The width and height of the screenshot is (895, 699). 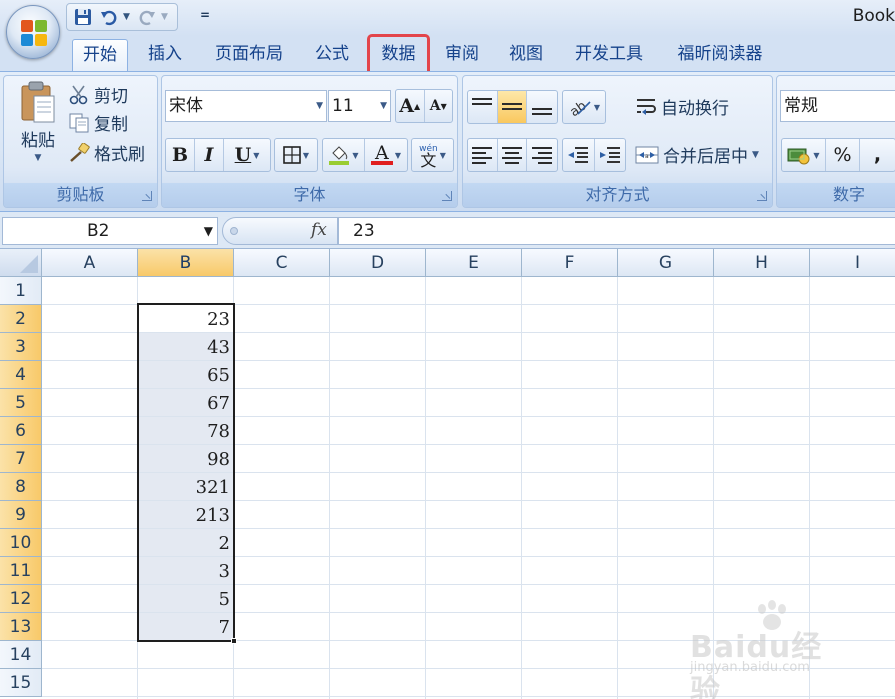 What do you see at coordinates (512, 107) in the screenshot?
I see `middle-align-button` at bounding box center [512, 107].